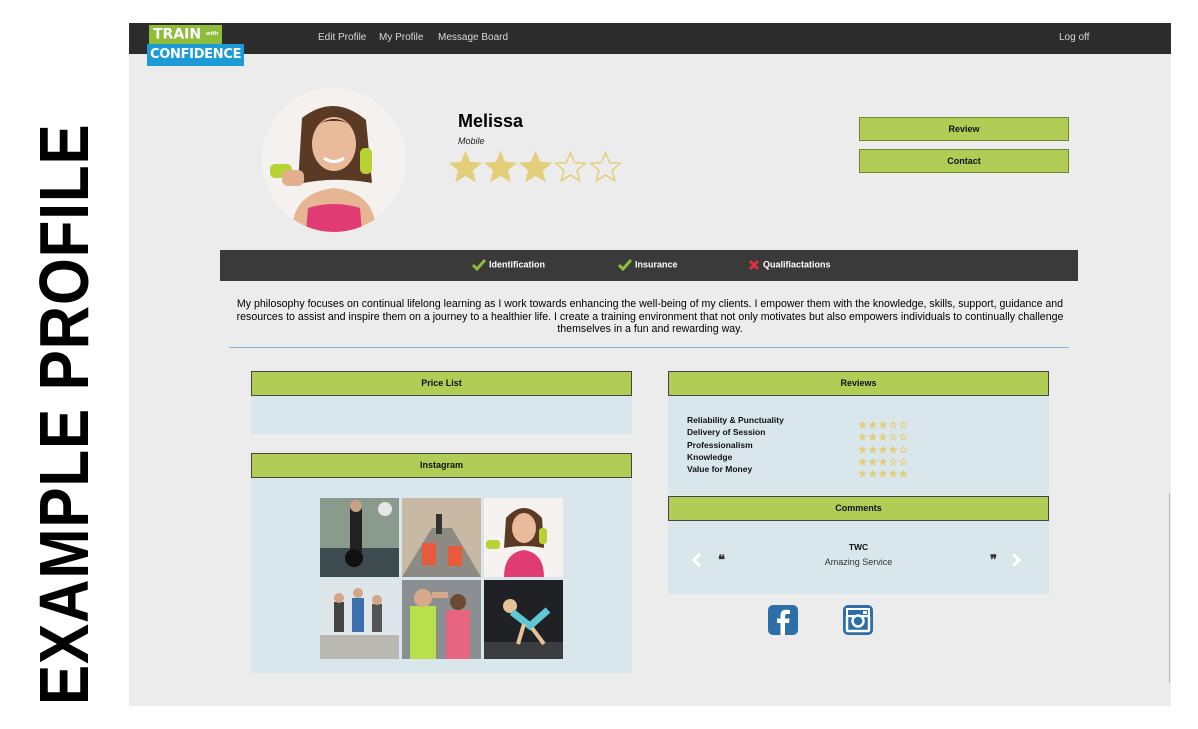  I want to click on instagram-panel: Instagram, so click(441, 563).